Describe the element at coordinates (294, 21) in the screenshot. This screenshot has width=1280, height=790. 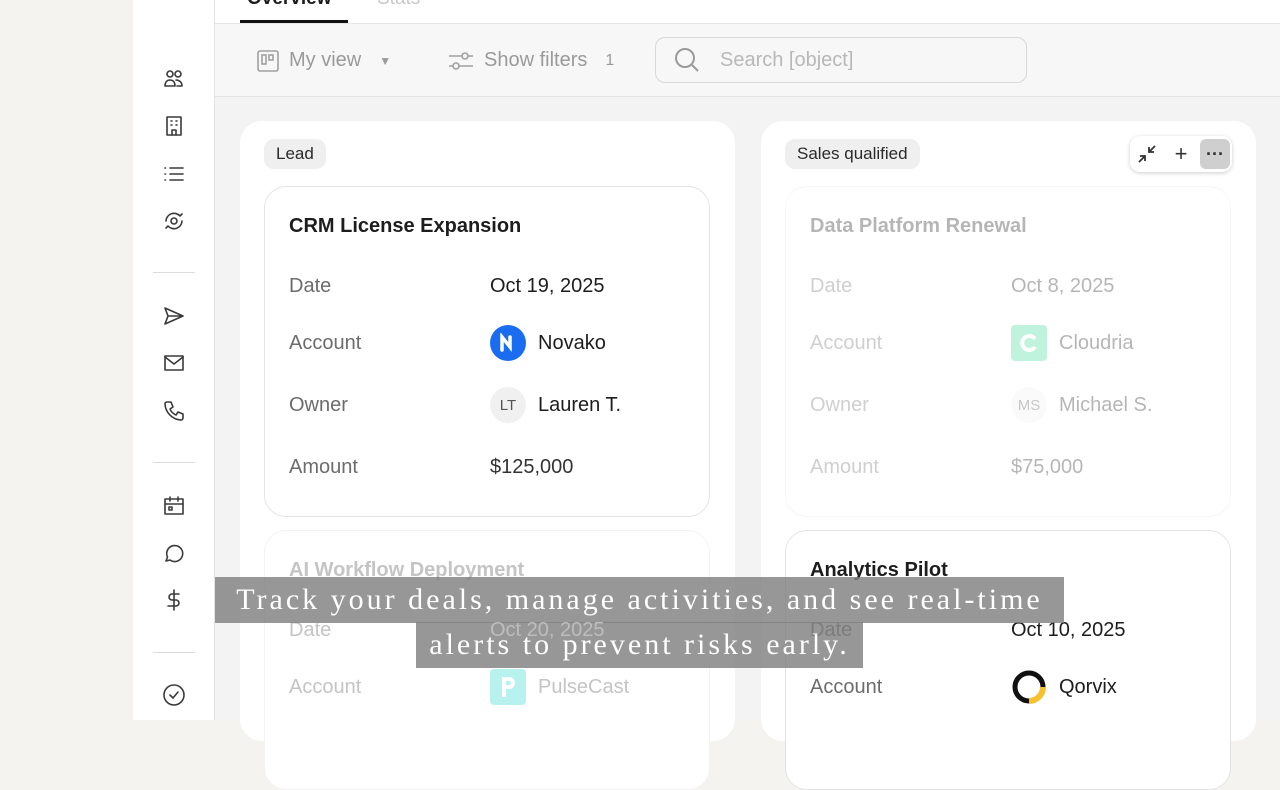
I see `active-tab-indicator` at that location.